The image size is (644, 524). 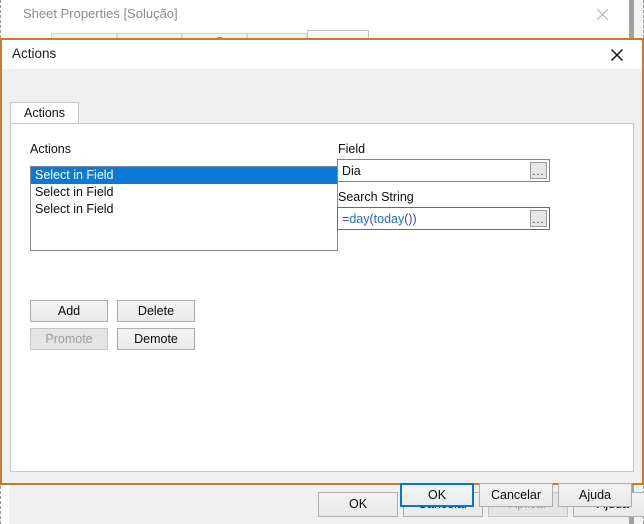 I want to click on actions-titlebar: Actions, so click(x=322, y=54).